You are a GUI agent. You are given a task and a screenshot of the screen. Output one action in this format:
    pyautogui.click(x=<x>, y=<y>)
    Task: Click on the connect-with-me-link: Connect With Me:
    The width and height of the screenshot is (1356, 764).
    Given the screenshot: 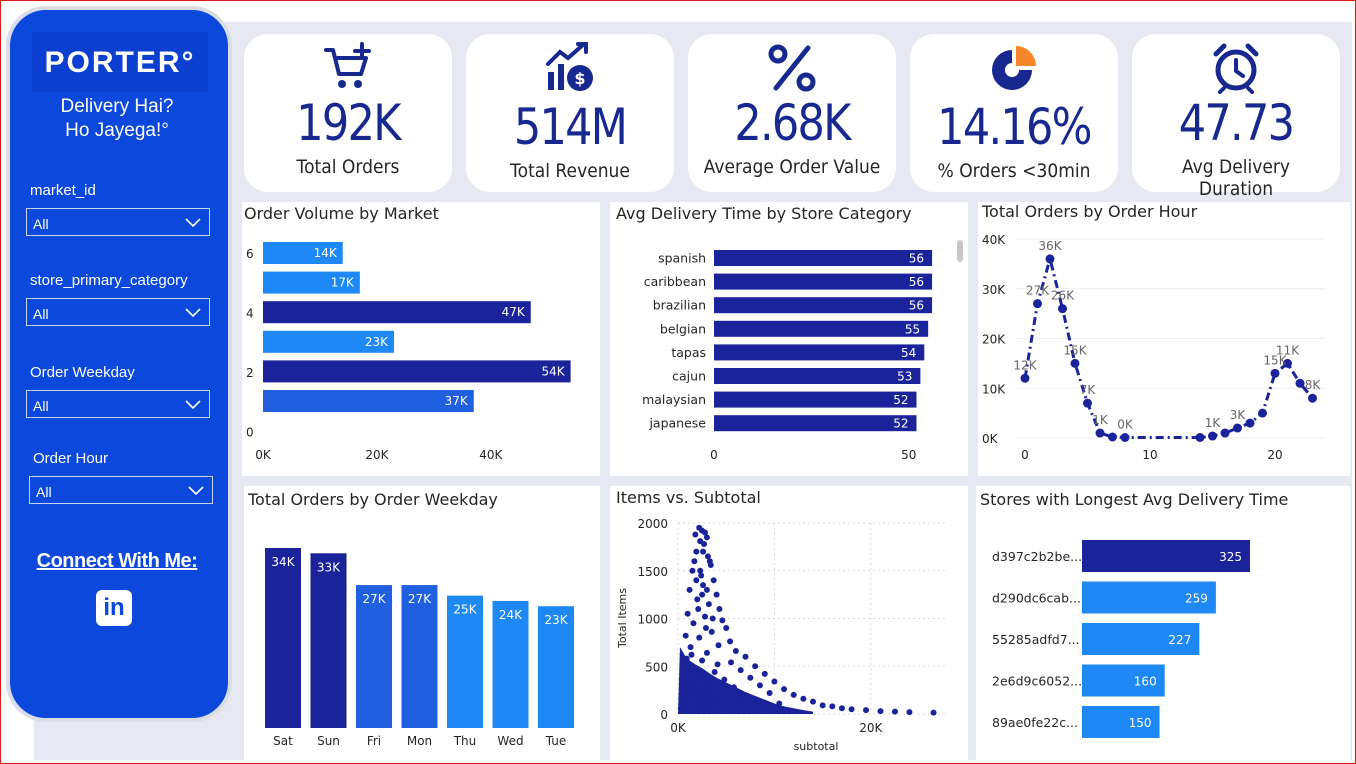 What is the action you would take?
    pyautogui.click(x=117, y=561)
    